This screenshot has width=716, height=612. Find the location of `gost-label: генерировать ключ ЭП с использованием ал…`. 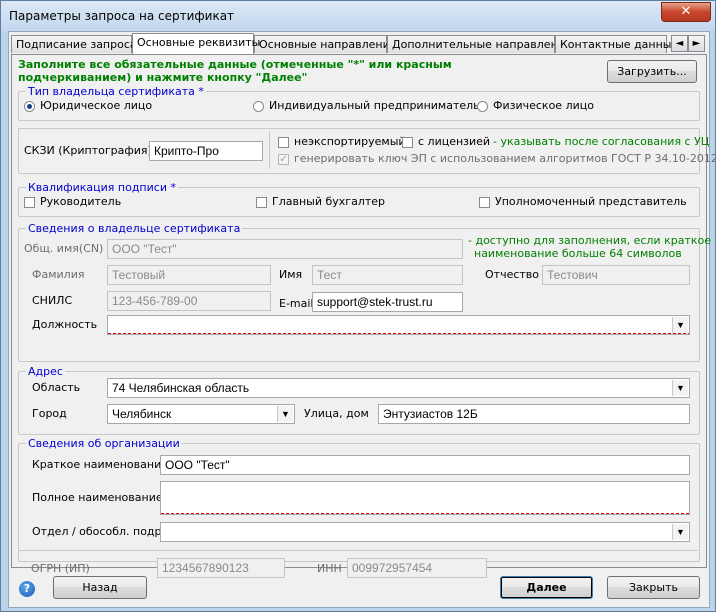

gost-label: генерировать ключ ЭП с использованием ал… is located at coordinates (505, 158).